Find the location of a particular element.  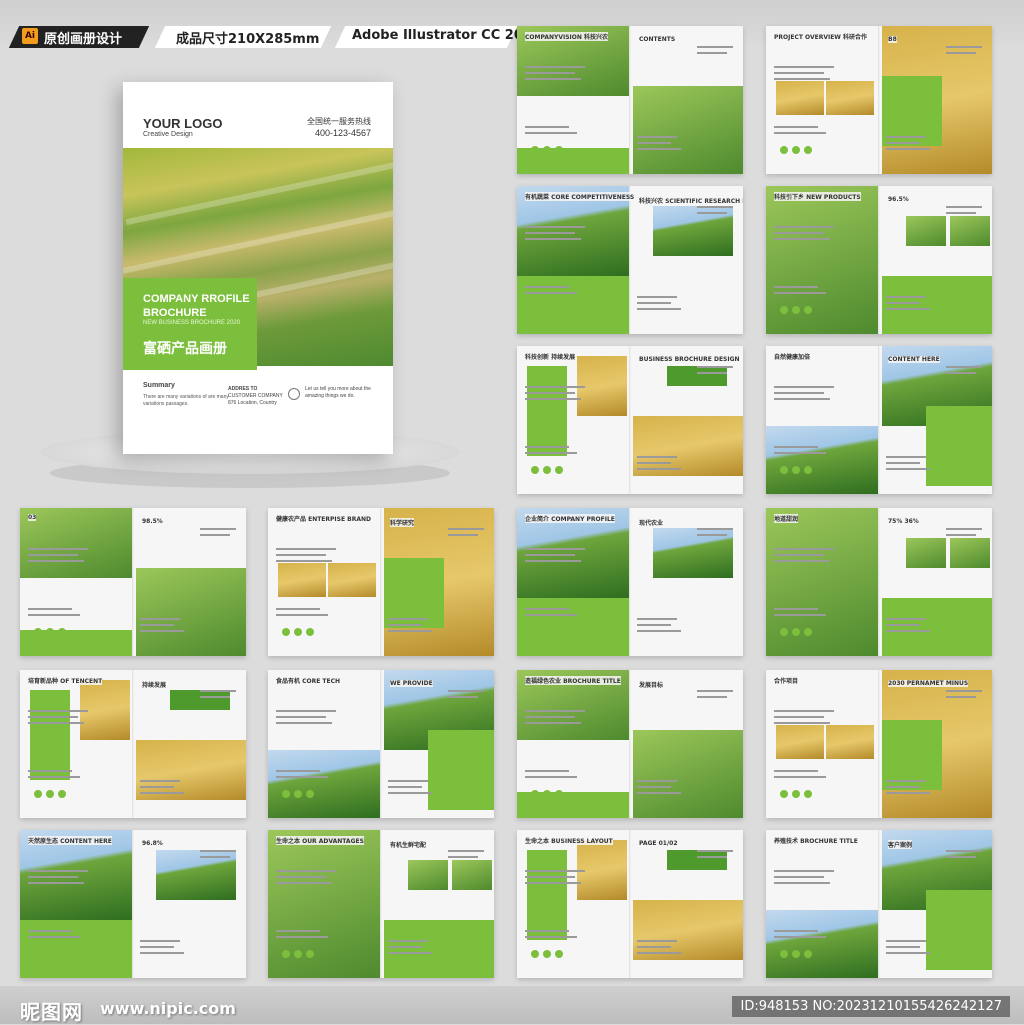

cover-logo: YOUR LOGO is located at coordinates (183, 123).